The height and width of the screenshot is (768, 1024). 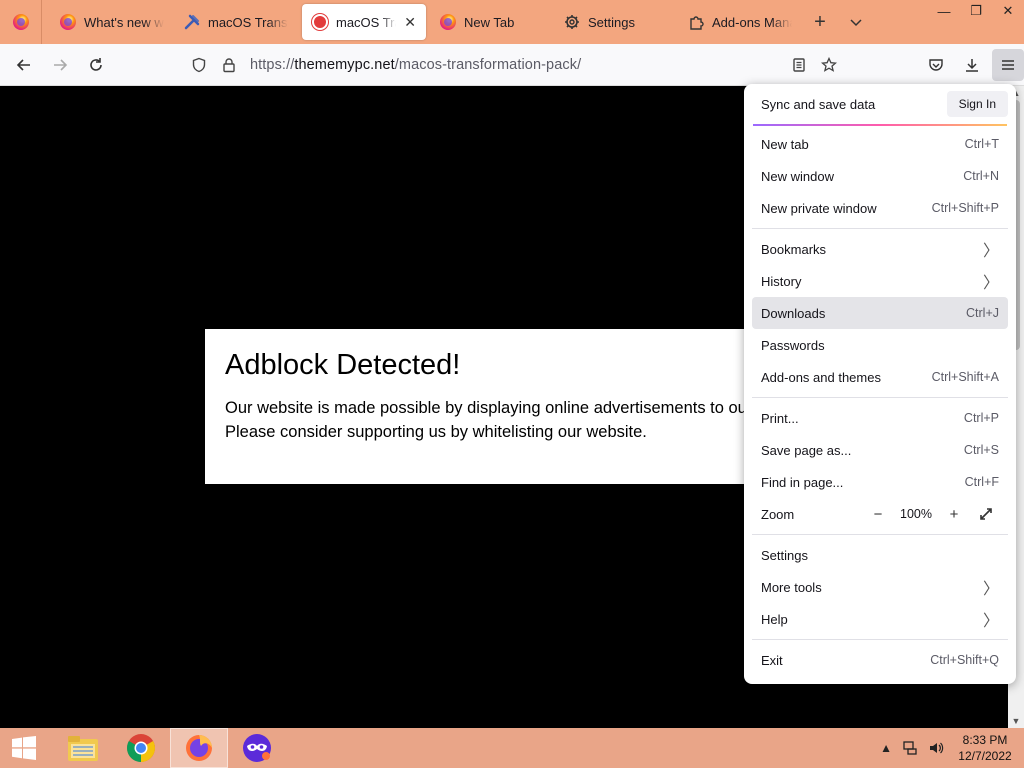 What do you see at coordinates (799, 65) in the screenshot?
I see `reader-view-icon` at bounding box center [799, 65].